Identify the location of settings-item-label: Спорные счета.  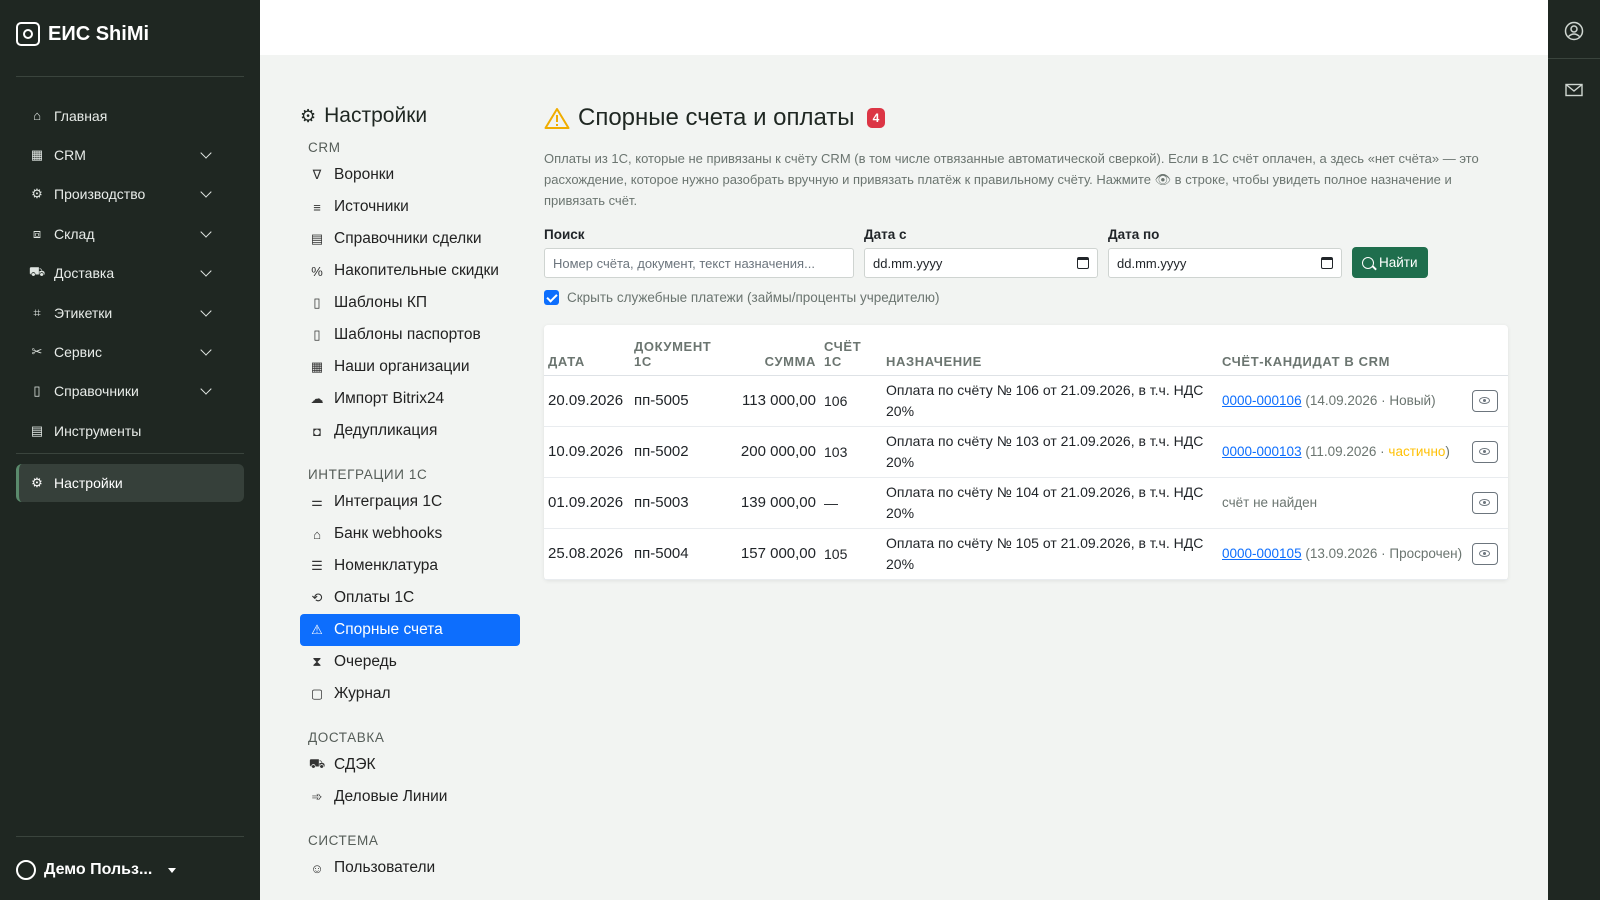
(388, 629).